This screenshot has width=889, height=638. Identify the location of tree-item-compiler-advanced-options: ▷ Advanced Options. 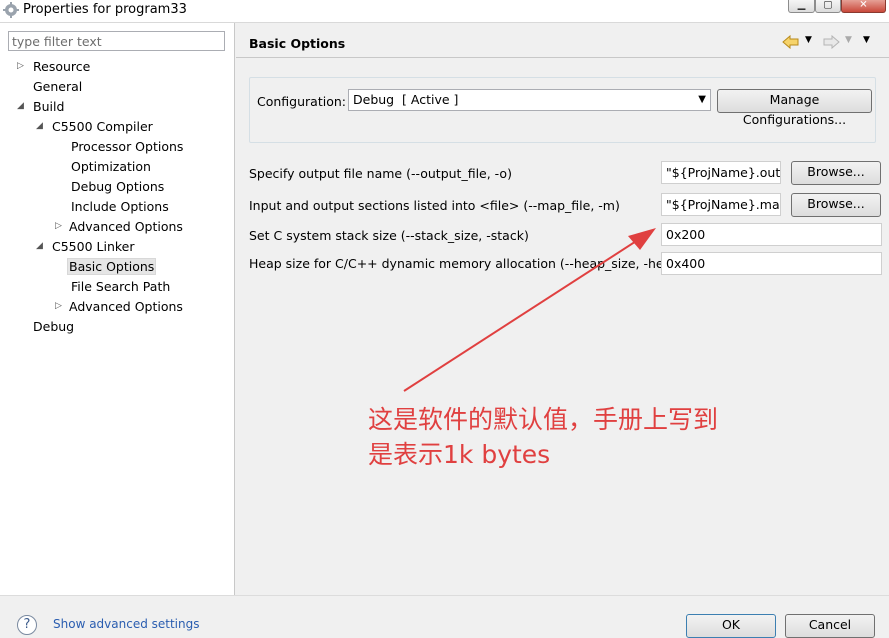
(120, 226).